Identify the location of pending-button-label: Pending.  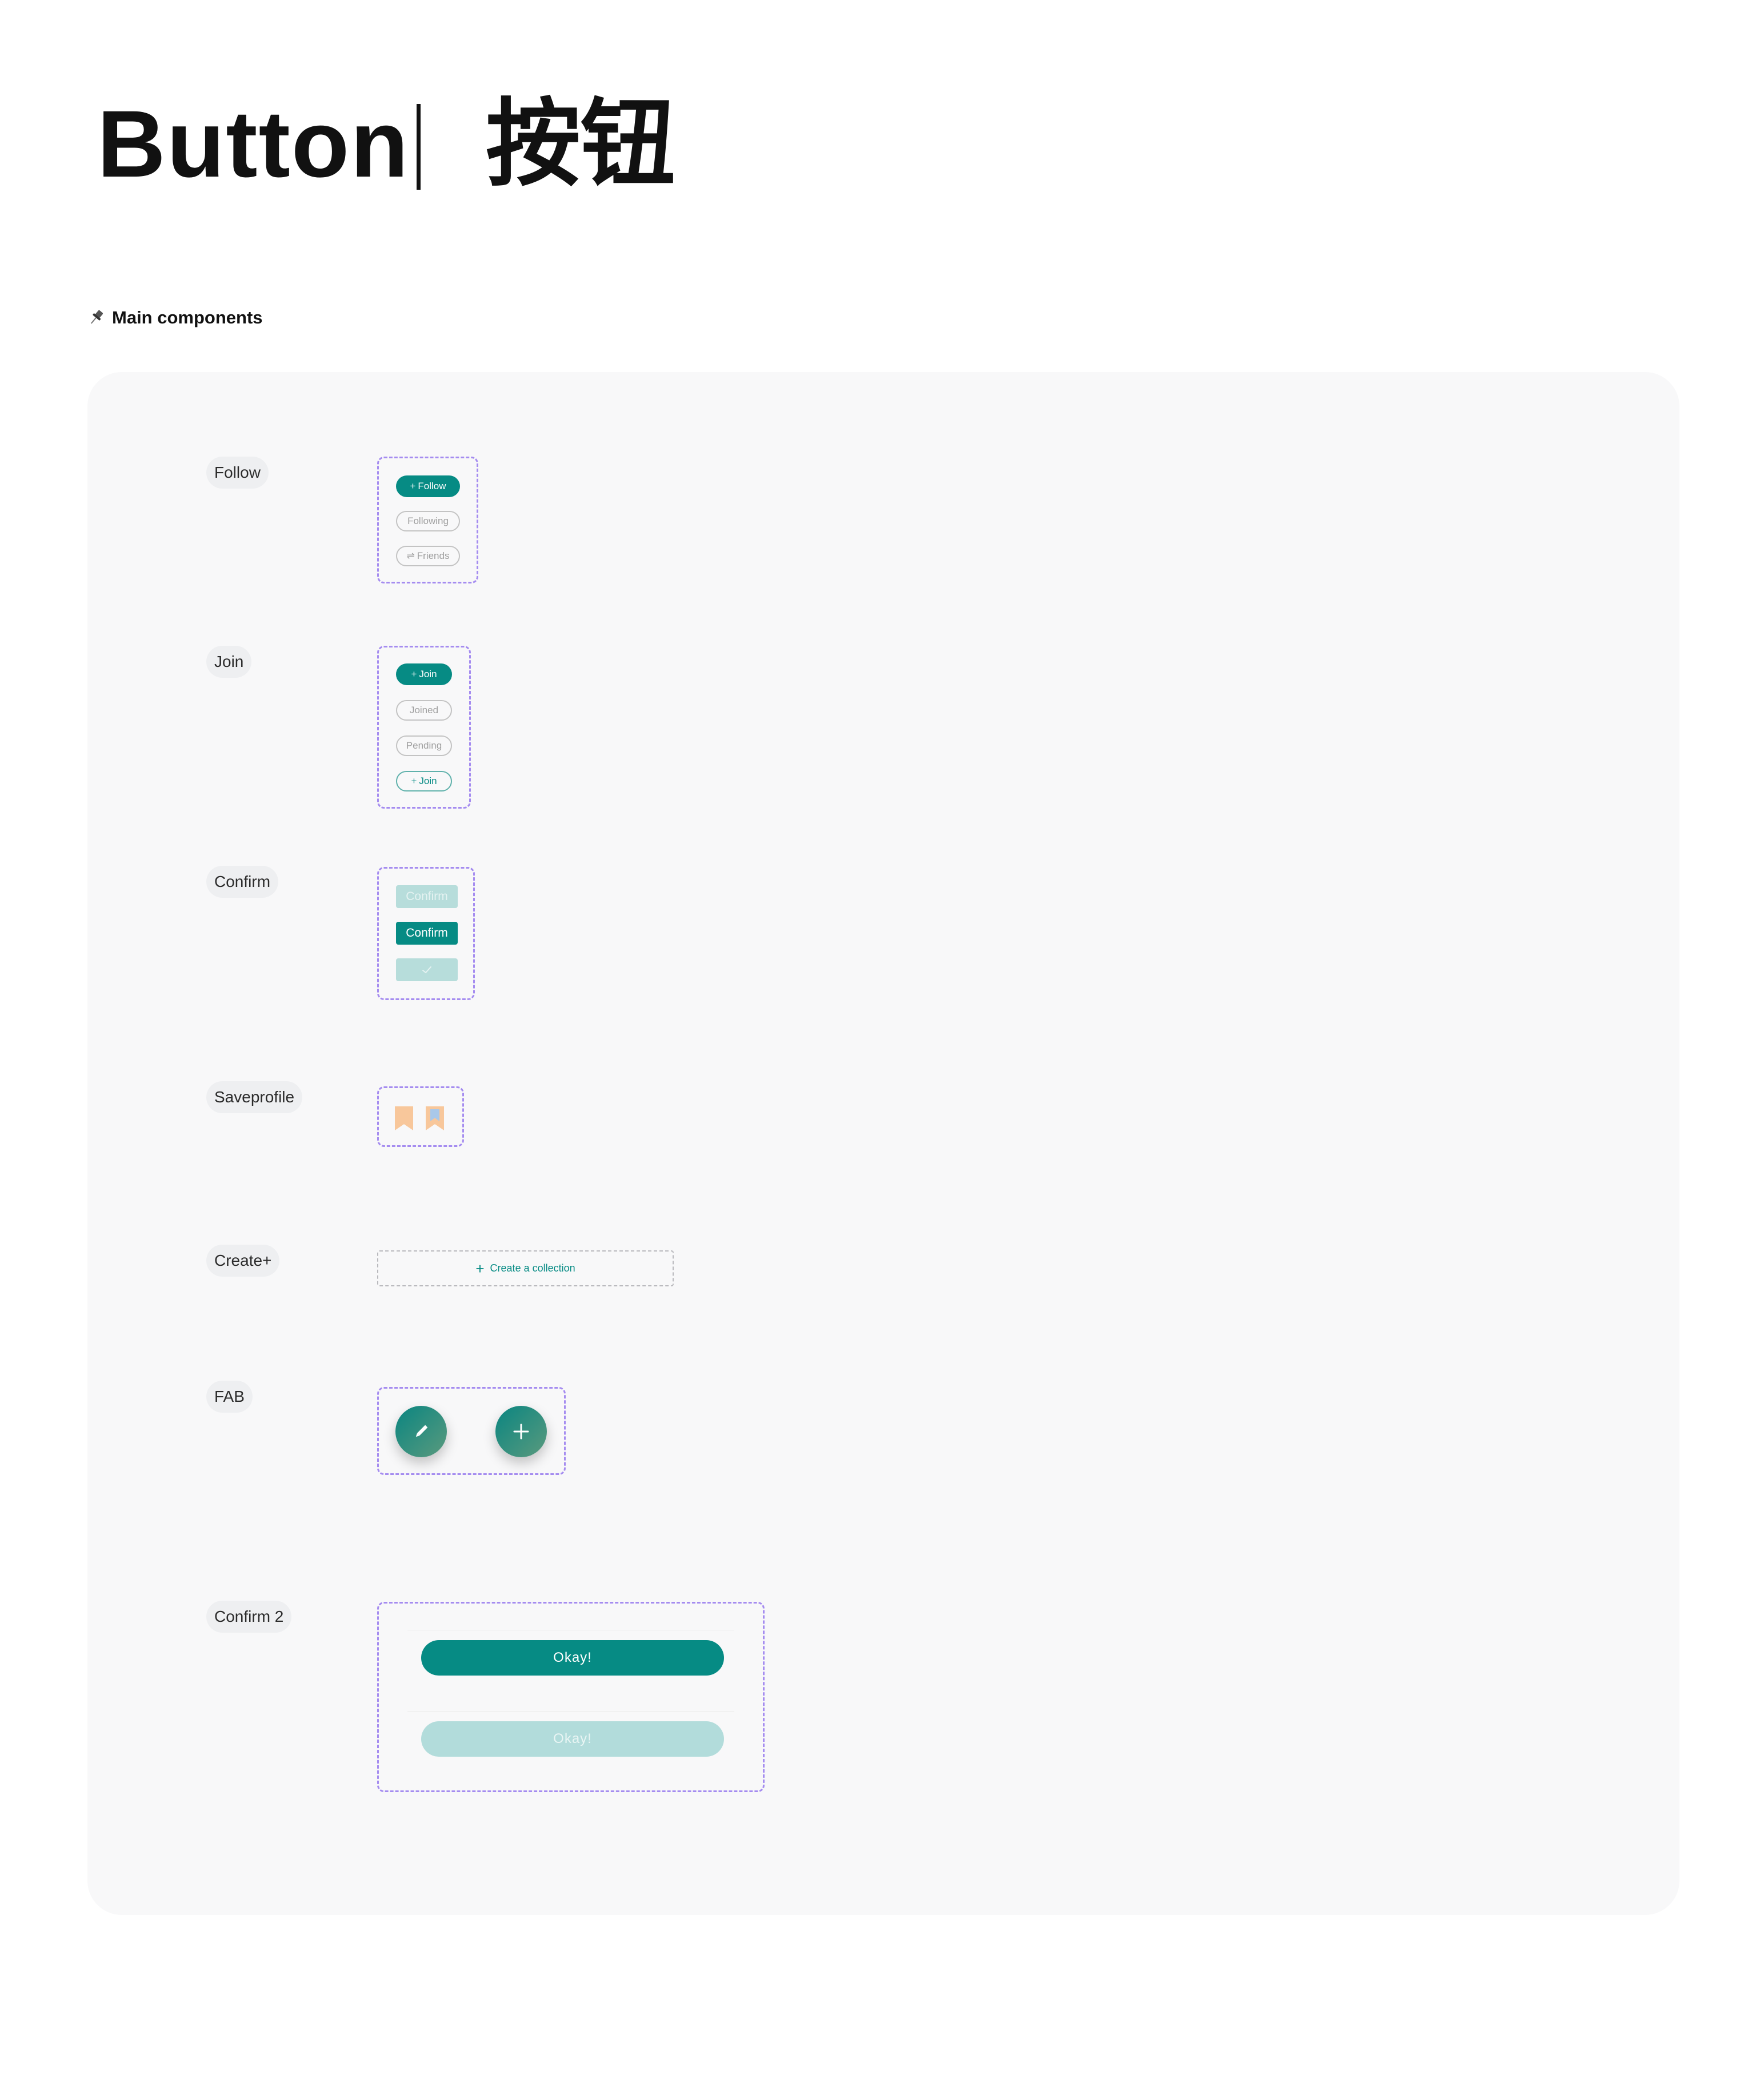
(424, 745).